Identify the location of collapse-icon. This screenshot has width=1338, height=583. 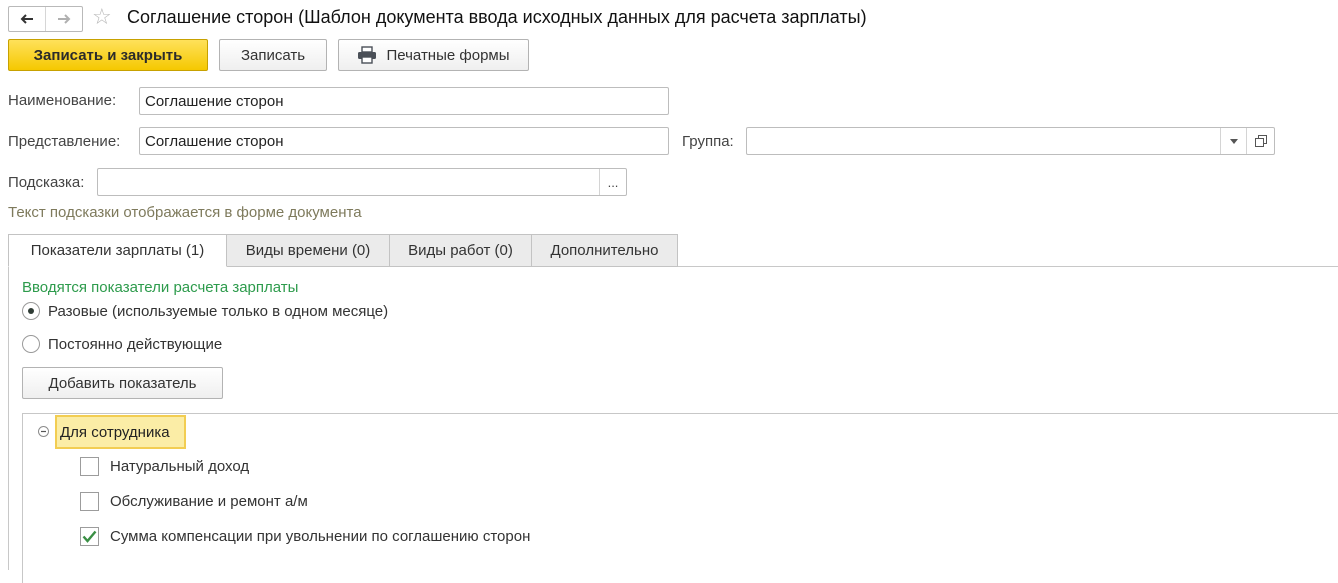
(43, 431).